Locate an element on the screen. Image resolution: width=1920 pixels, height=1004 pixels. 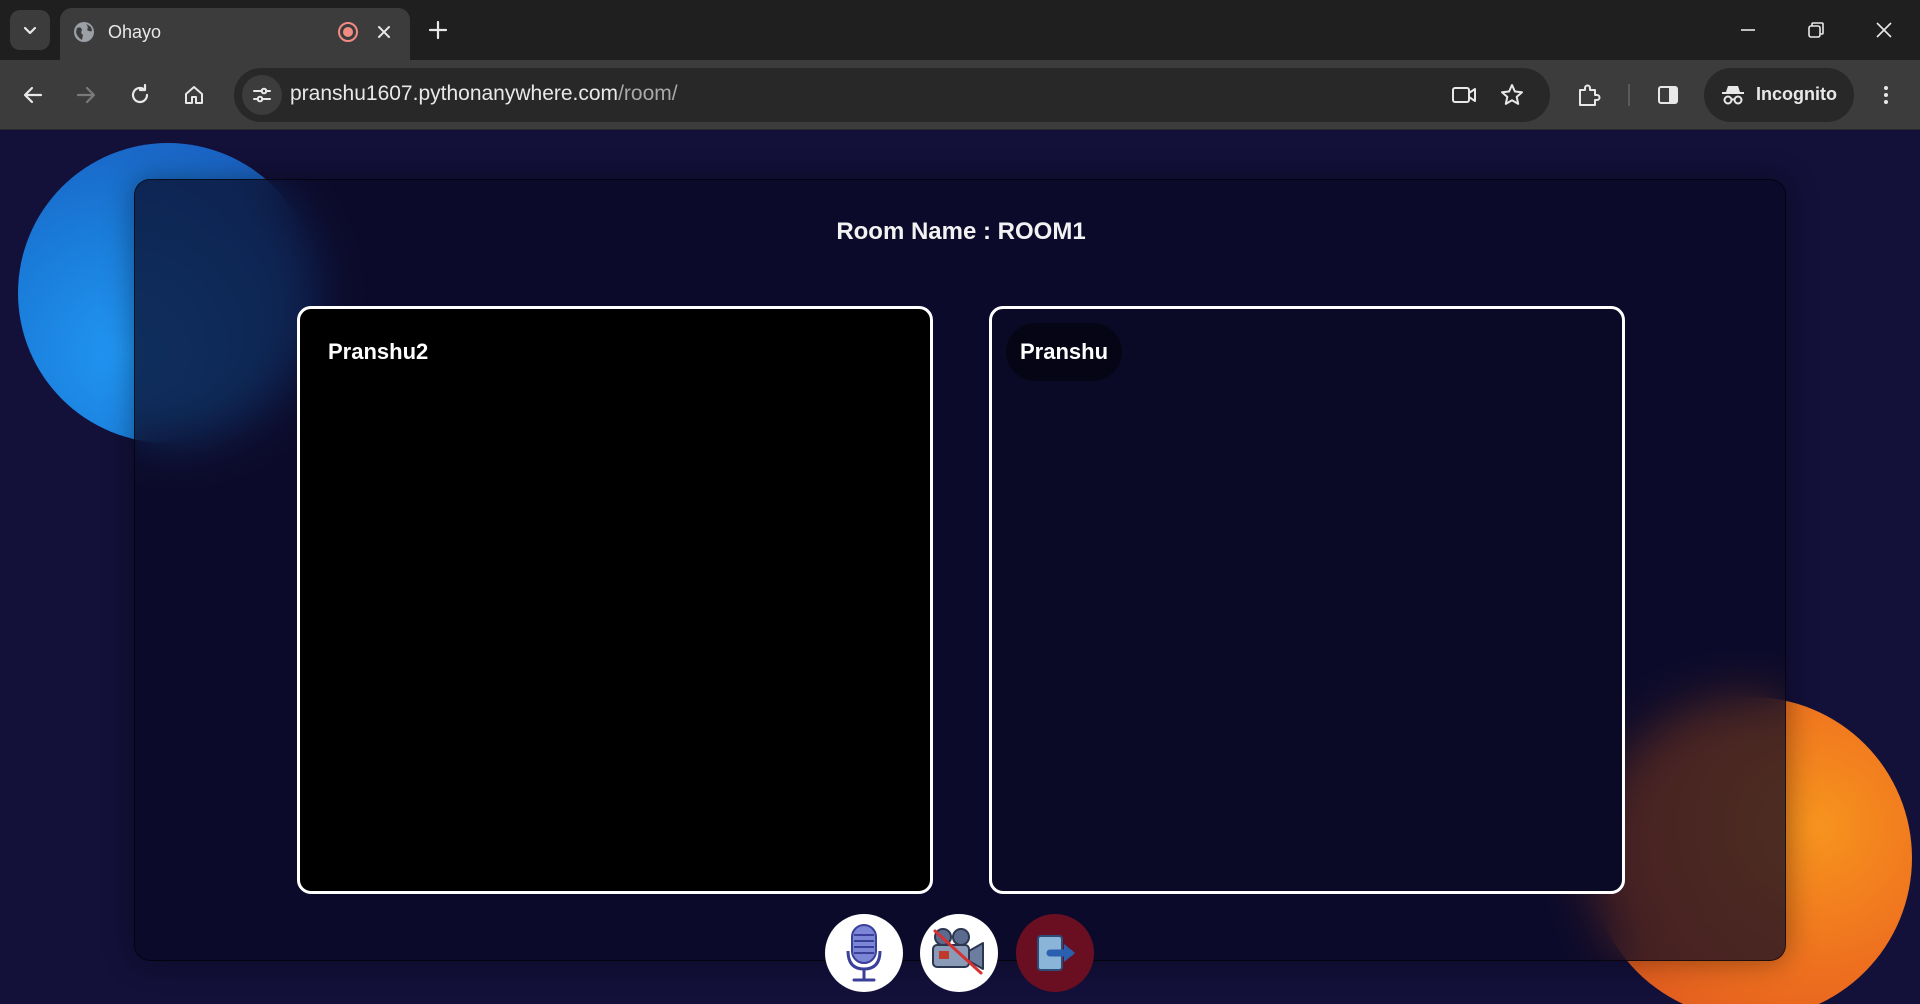
url-text: pranshu1607.pythonanywhere.com/room/ is located at coordinates (484, 94).